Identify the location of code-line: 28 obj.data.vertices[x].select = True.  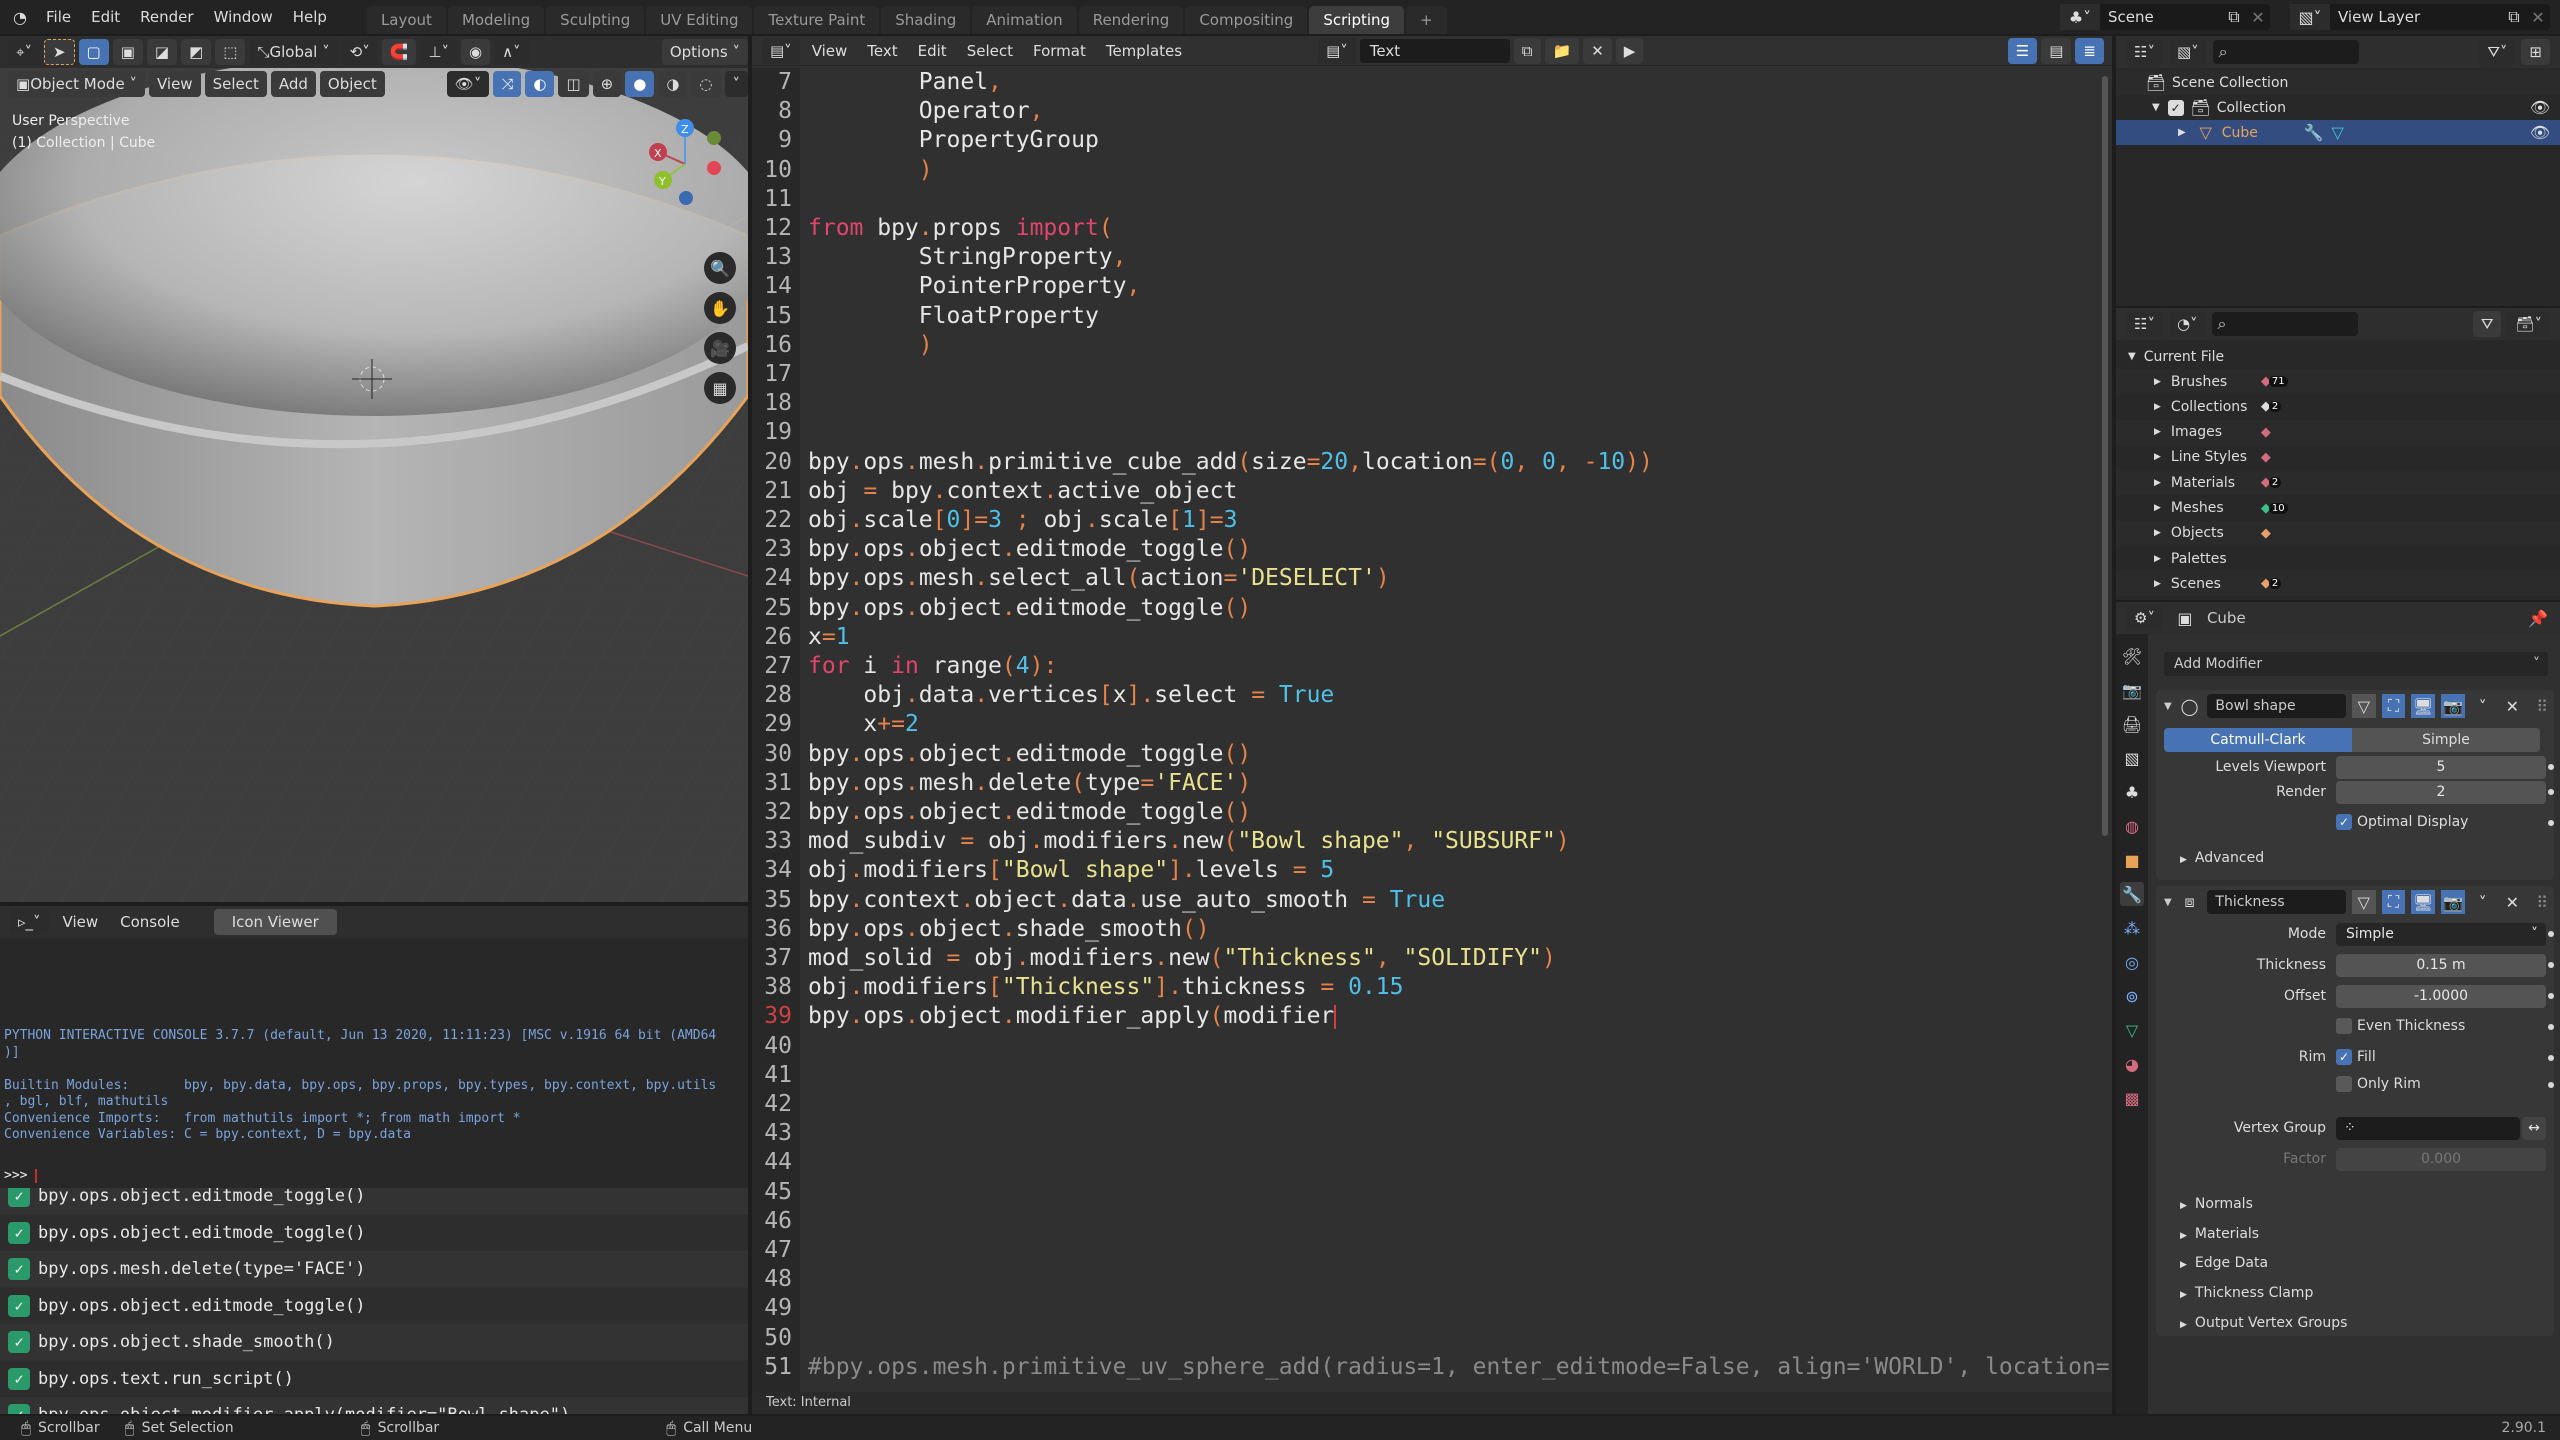
(1432, 695).